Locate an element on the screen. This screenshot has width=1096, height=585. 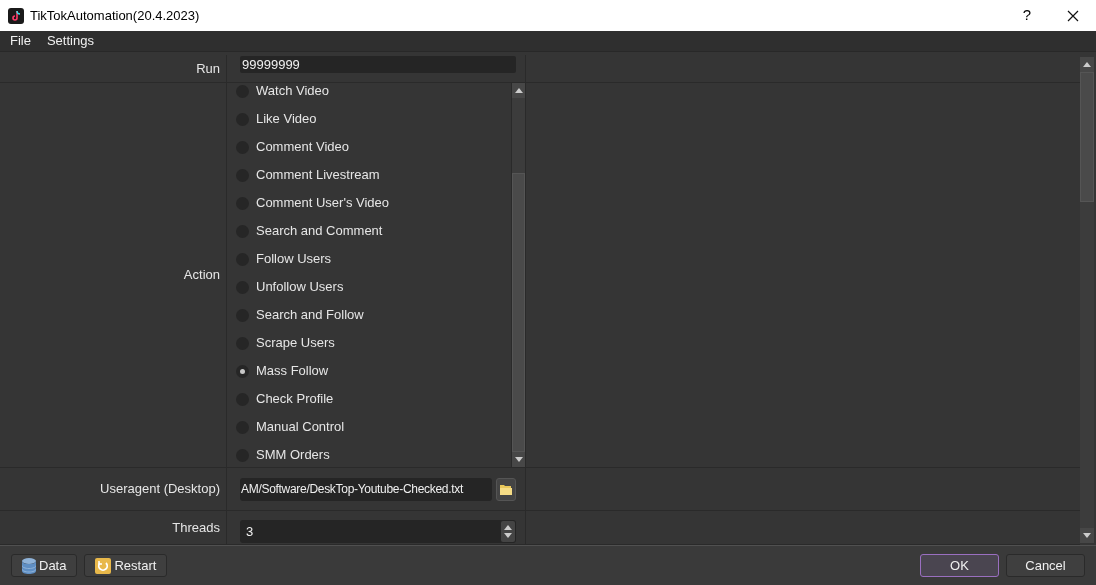
window-title: TikTokAutomation(20.4.2023) is located at coordinates (115, 15).